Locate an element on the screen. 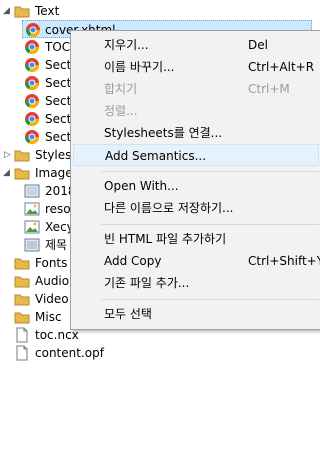 This screenshot has width=320, height=455. menu-item-delete: 지우기... Del is located at coordinates (195, 45).